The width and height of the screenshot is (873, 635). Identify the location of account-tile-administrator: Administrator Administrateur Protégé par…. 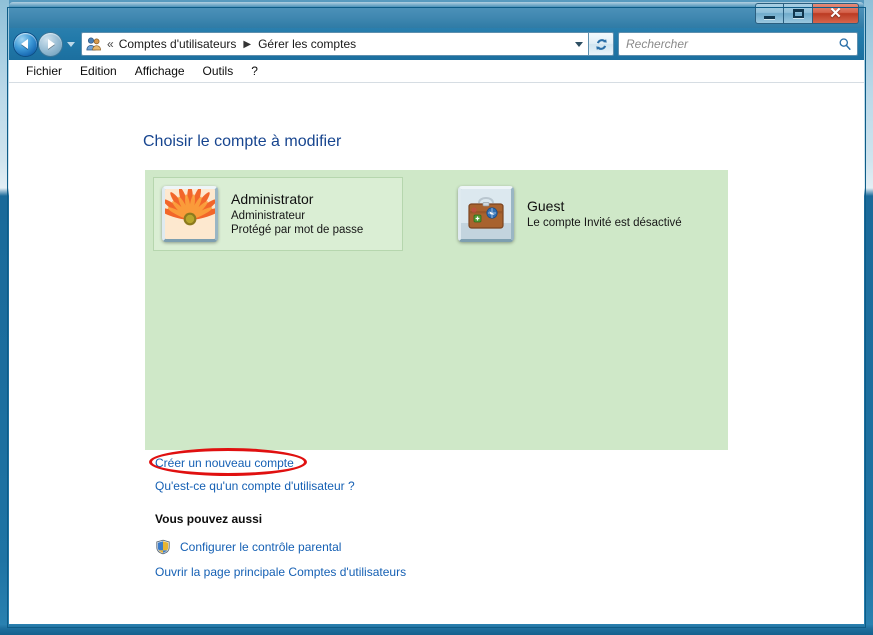
(278, 214).